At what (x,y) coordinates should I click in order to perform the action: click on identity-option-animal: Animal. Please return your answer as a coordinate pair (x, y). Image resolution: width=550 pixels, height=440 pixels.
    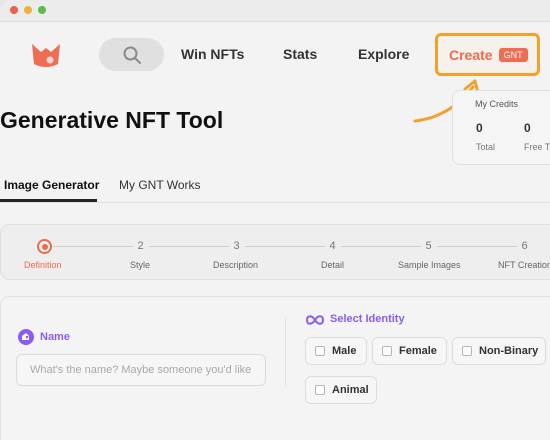
    Looking at the image, I should click on (341, 390).